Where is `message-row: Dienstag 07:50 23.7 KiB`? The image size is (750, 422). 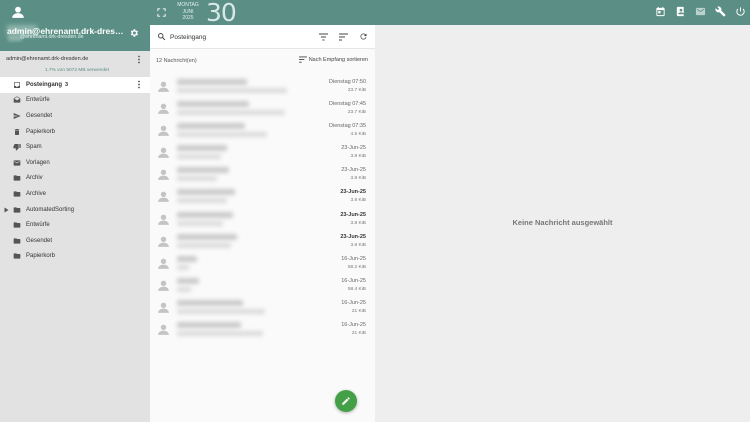 message-row: Dienstag 07:50 23.7 KiB is located at coordinates (262, 87).